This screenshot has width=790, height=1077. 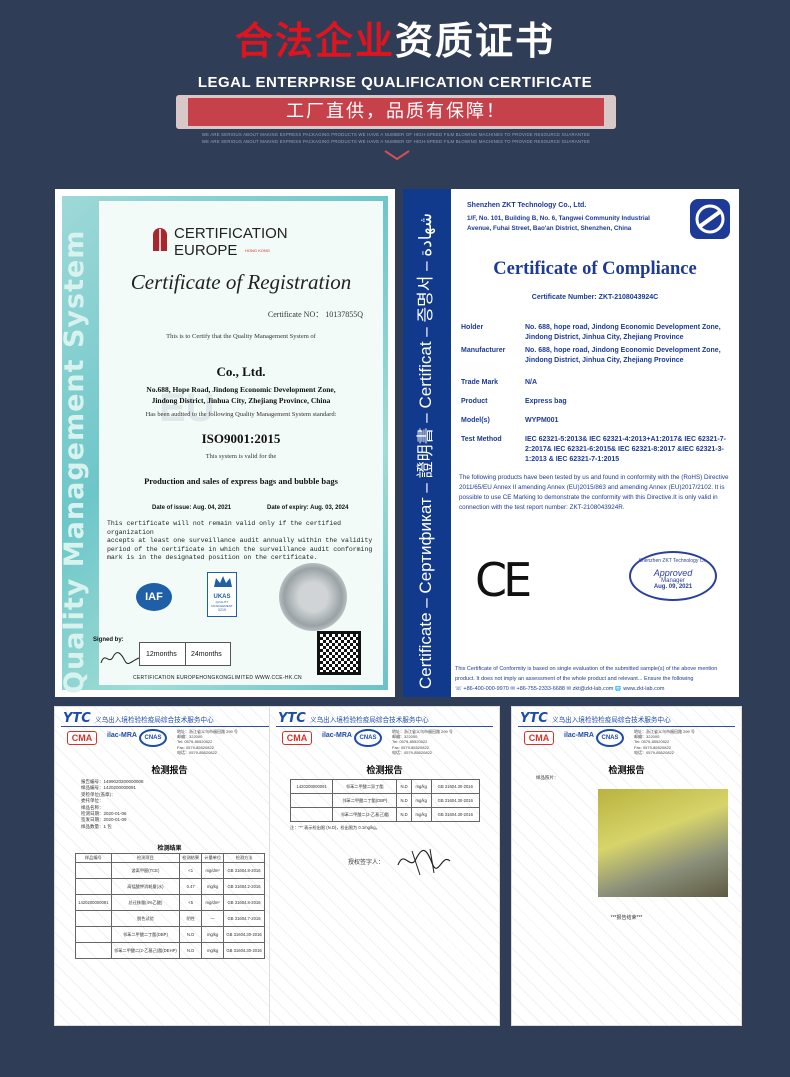 I want to click on box-24-months: 24months, so click(x=206, y=654).